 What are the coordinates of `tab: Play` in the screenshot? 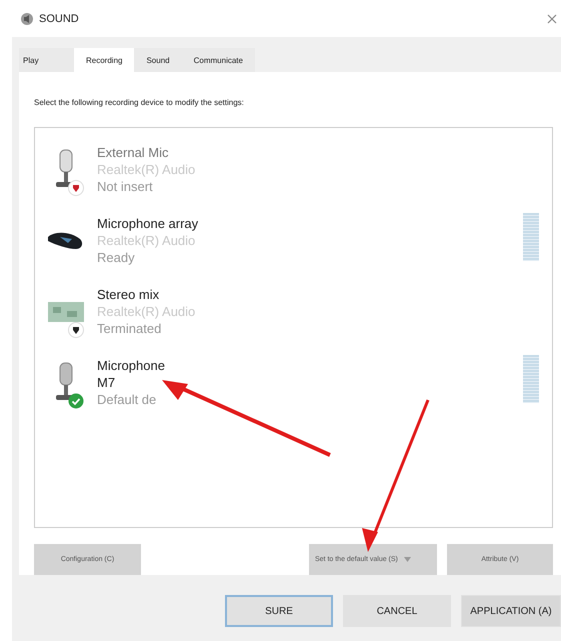 It's located at (46, 60).